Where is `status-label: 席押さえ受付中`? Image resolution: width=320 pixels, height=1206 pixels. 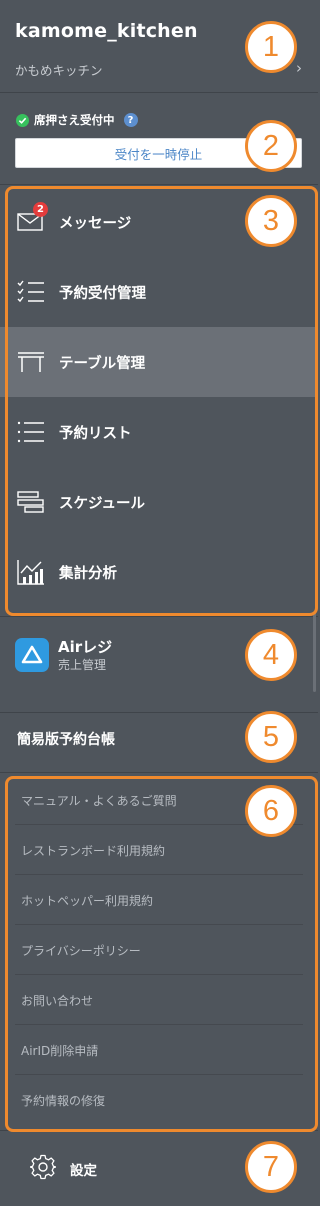
status-label: 席押さえ受付中 is located at coordinates (74, 120).